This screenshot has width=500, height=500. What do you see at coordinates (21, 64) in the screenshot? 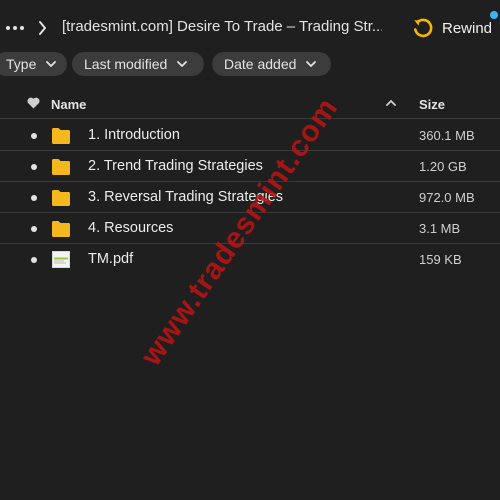
I see `type-filter-label: Type` at bounding box center [21, 64].